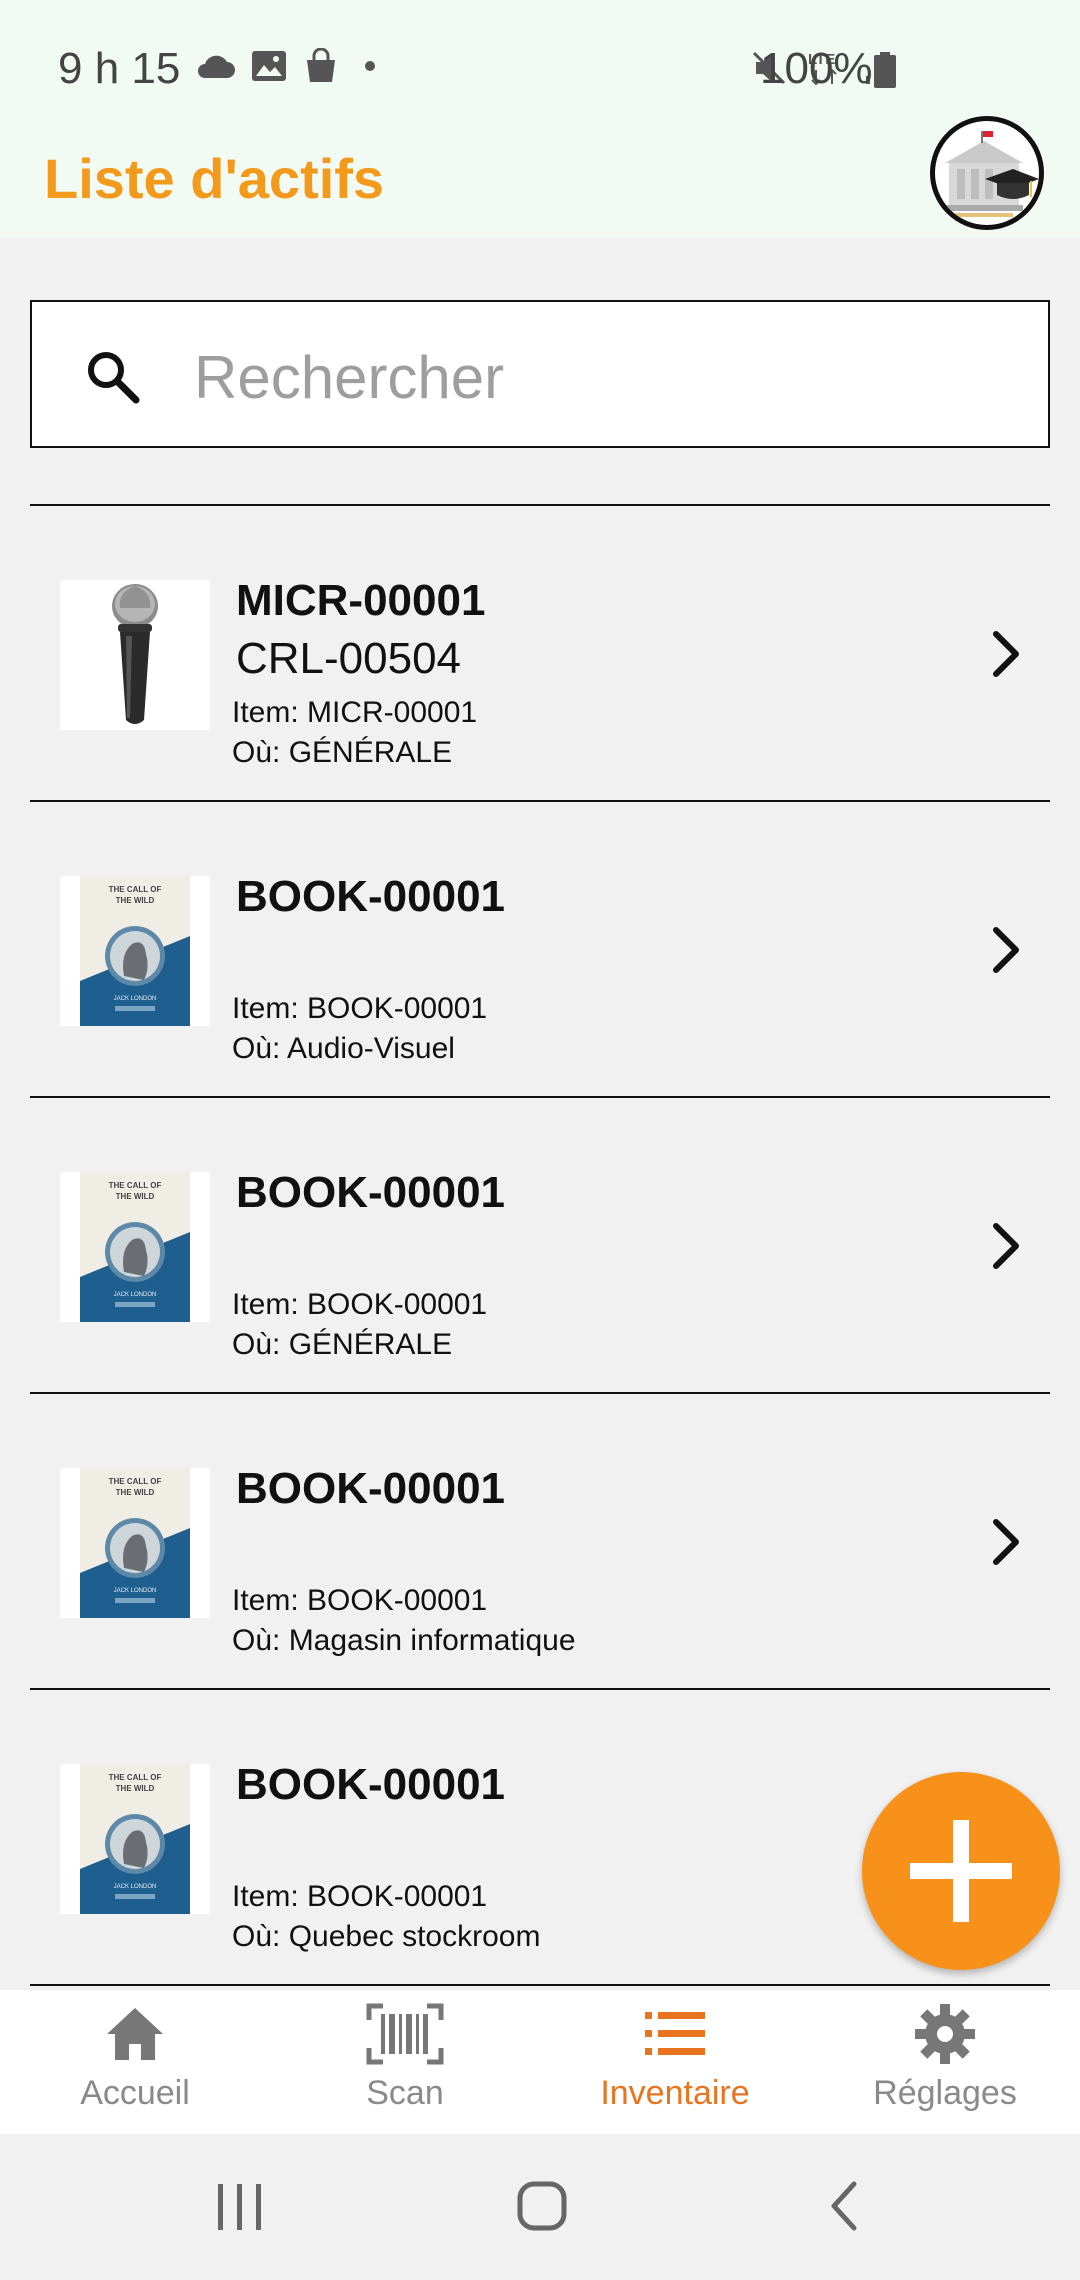  I want to click on status-time: 9 h 15, so click(119, 68).